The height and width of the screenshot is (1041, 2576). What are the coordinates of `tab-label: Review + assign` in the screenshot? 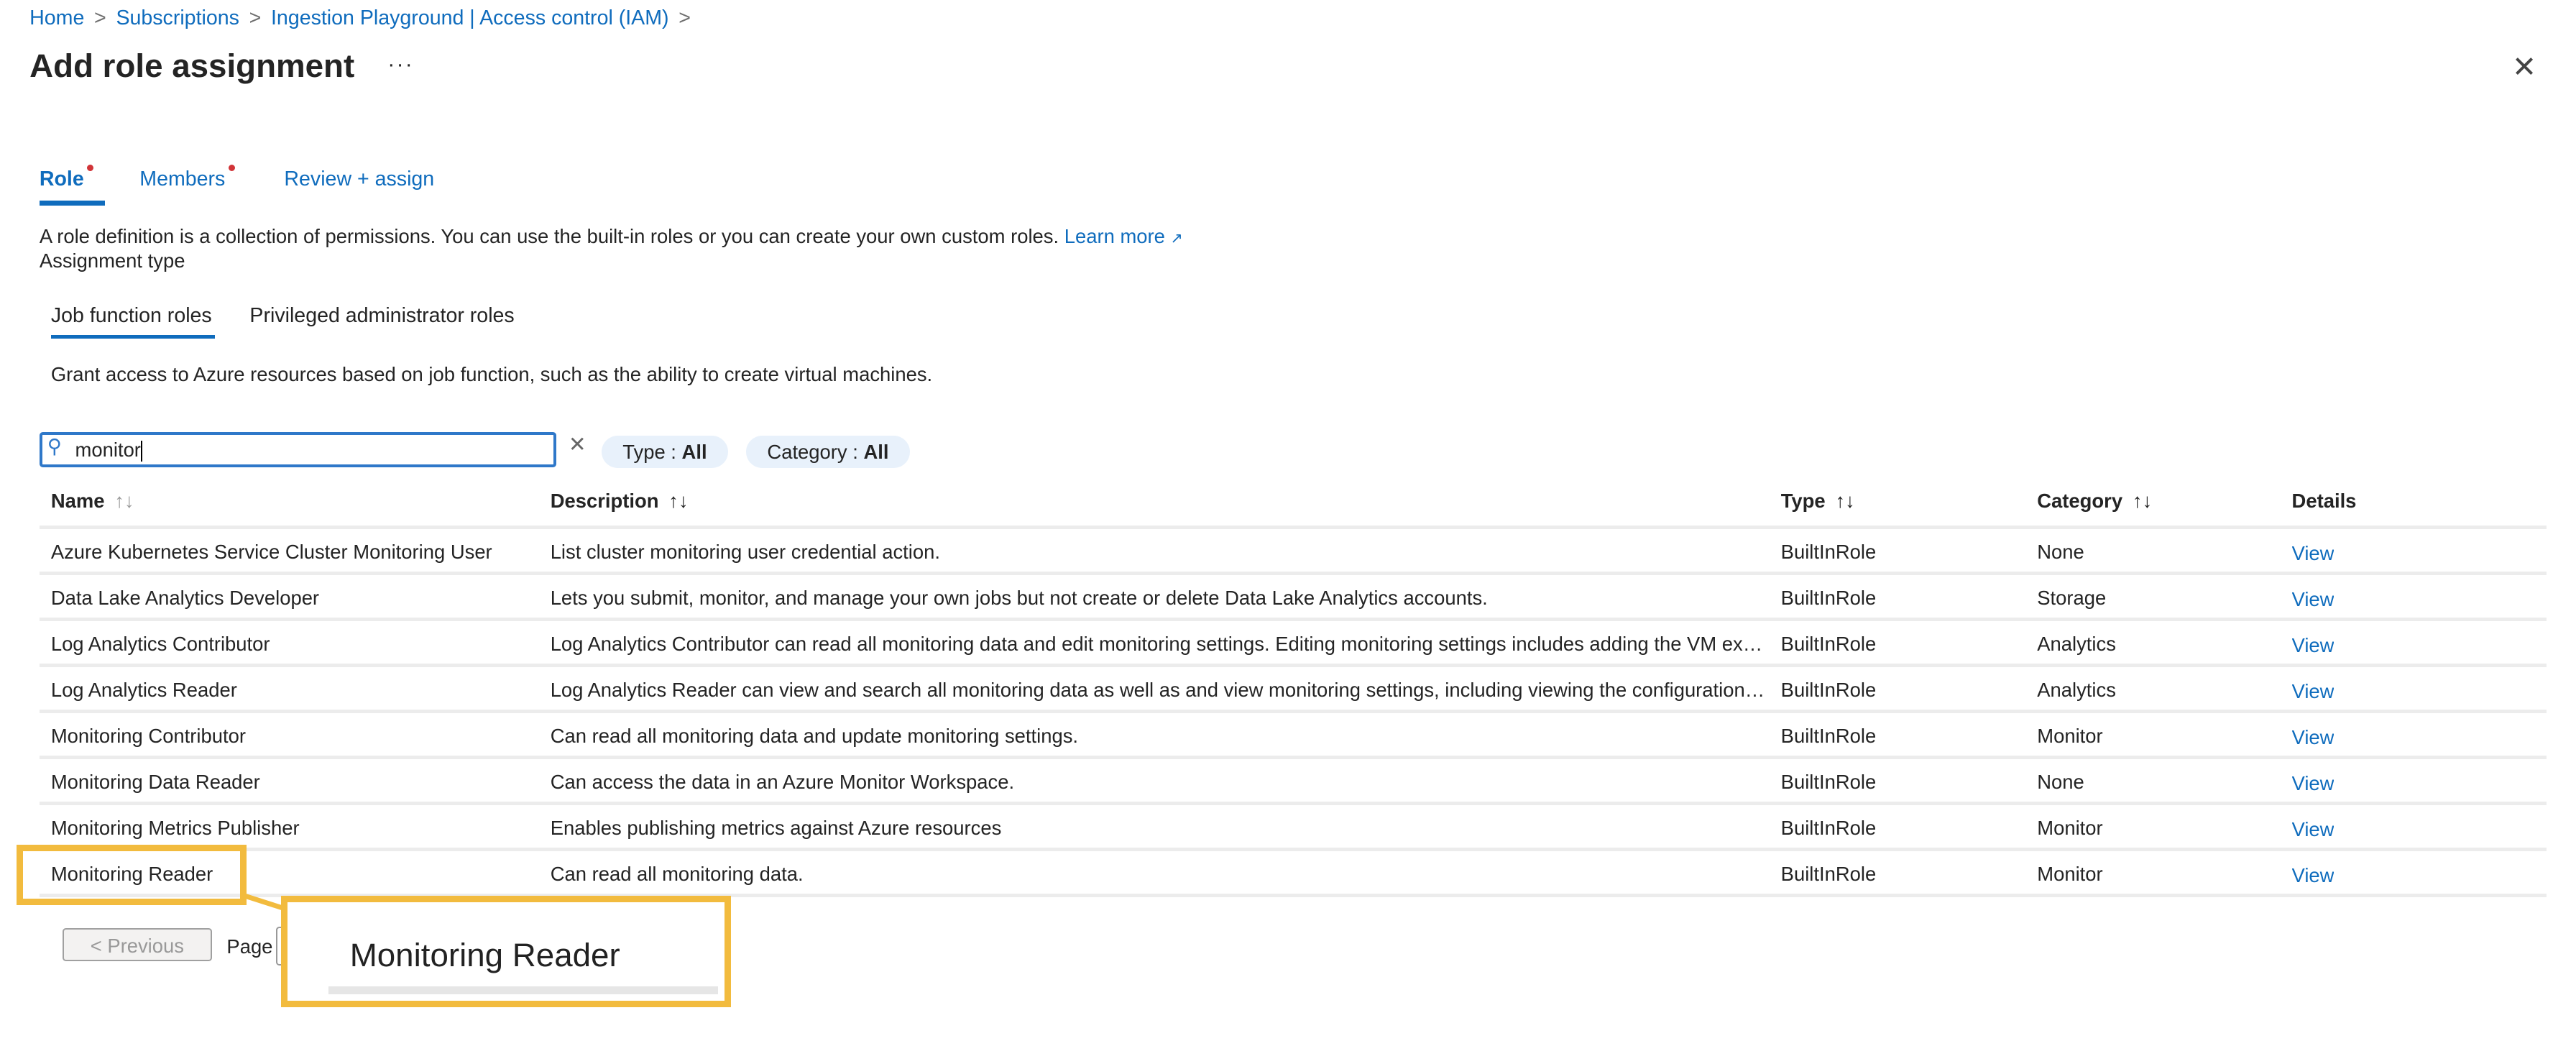 It's located at (359, 179).